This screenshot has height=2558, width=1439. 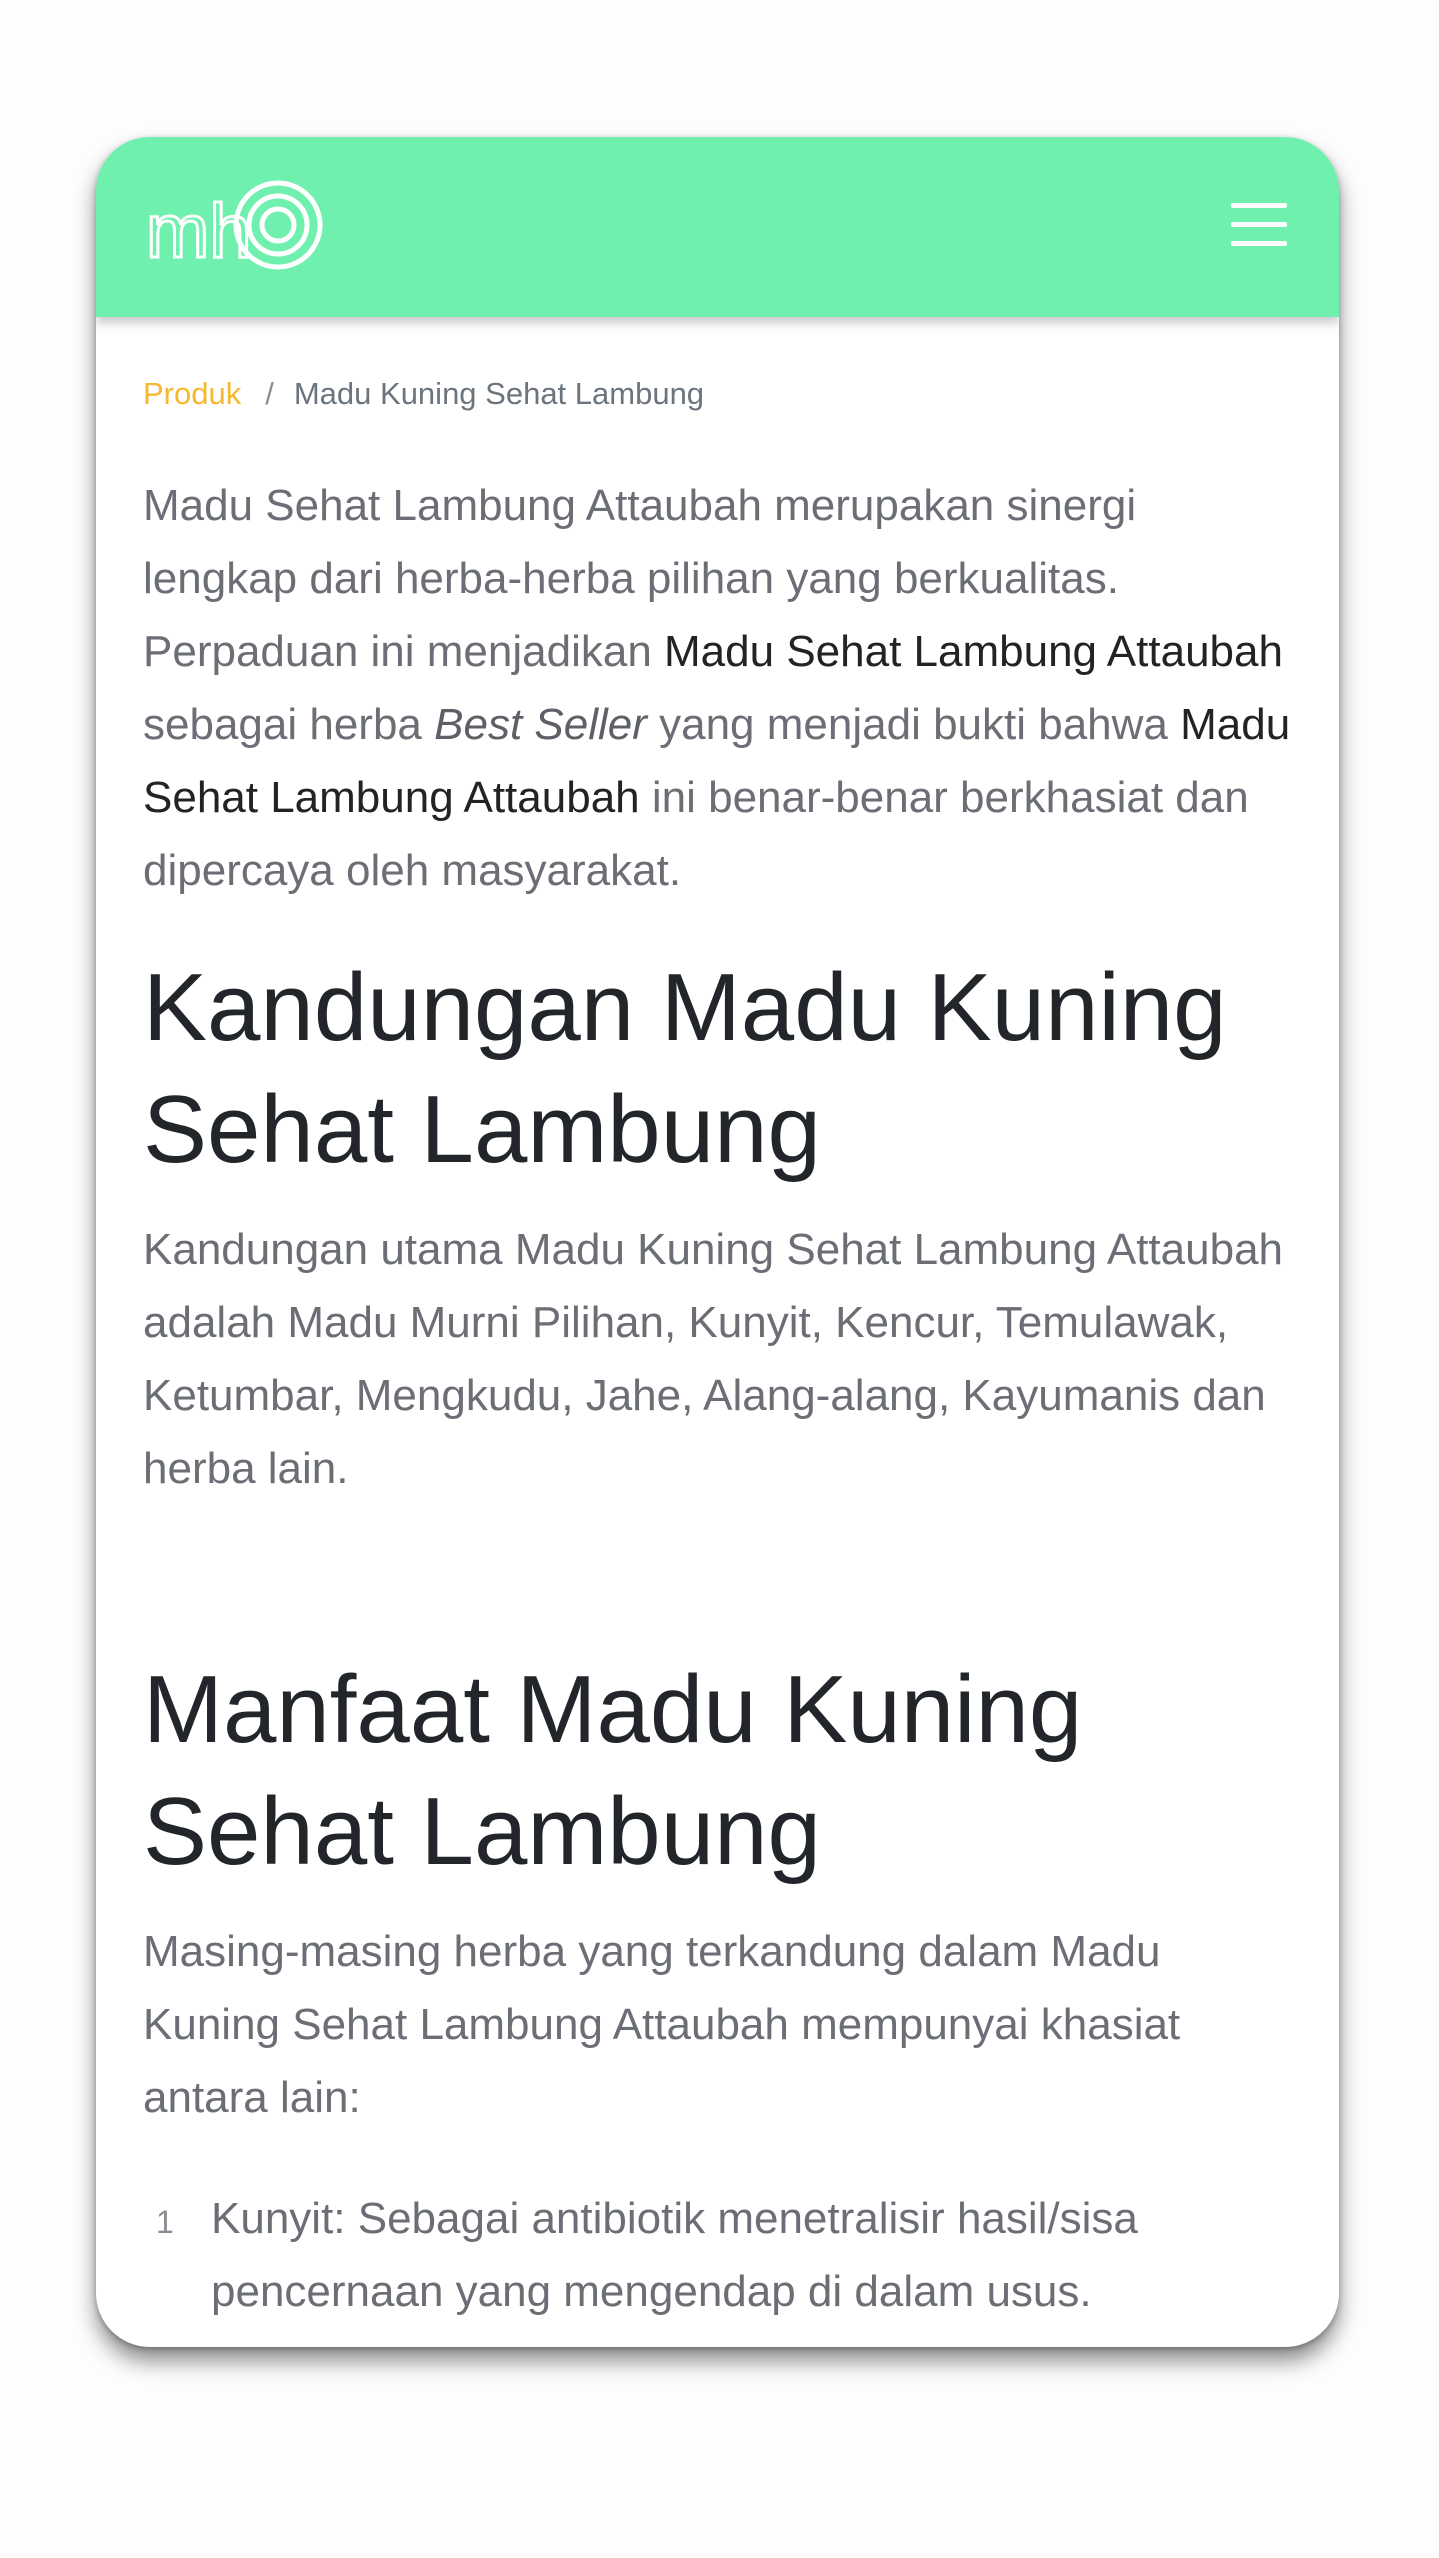 I want to click on intro-emphasis: Best Seller, so click(x=540, y=724).